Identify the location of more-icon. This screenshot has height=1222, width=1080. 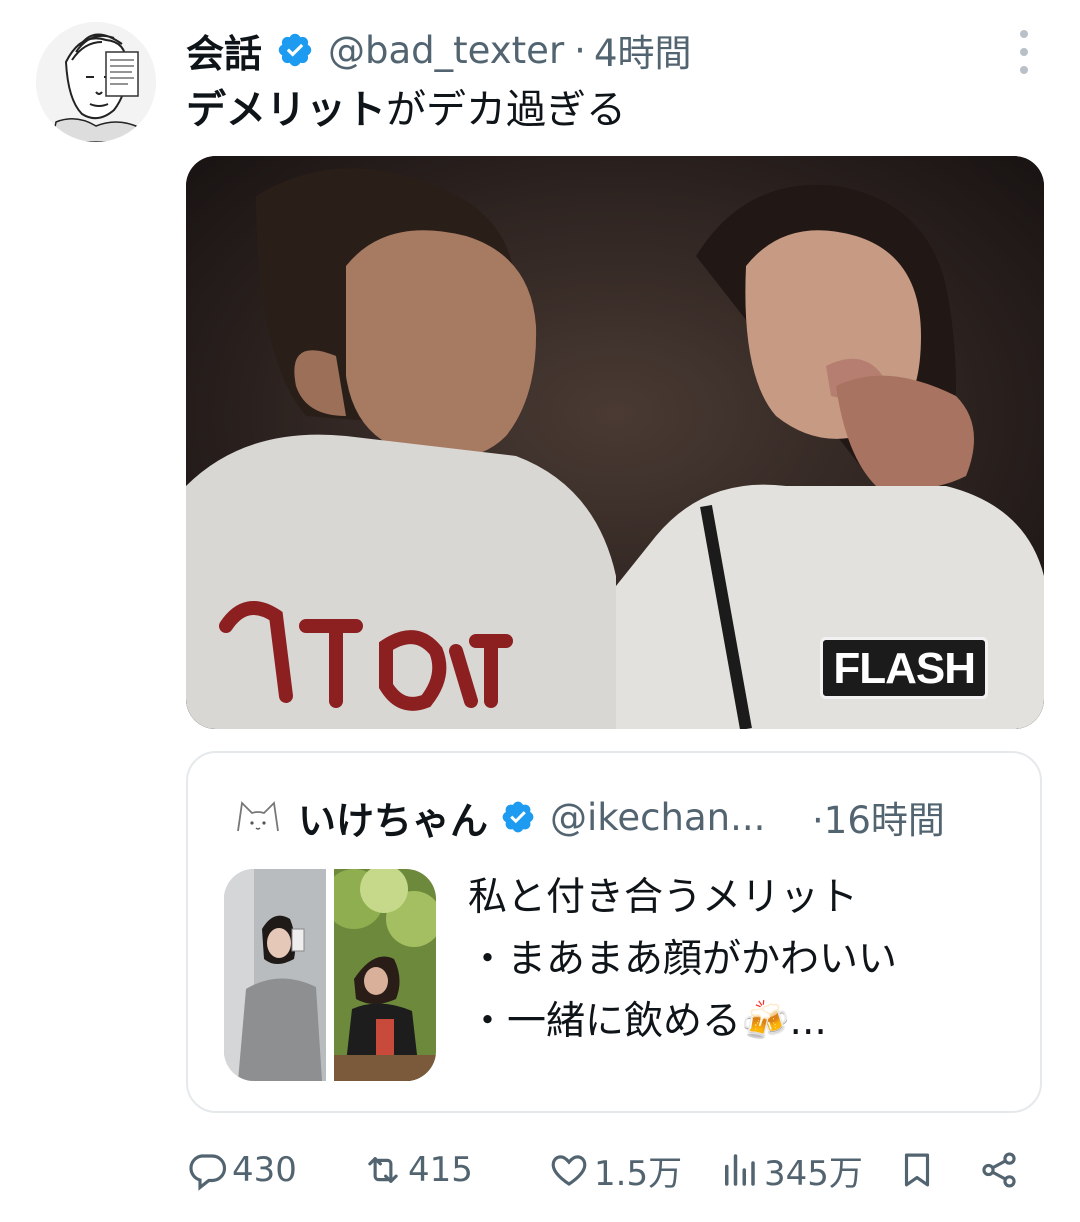
(1024, 52).